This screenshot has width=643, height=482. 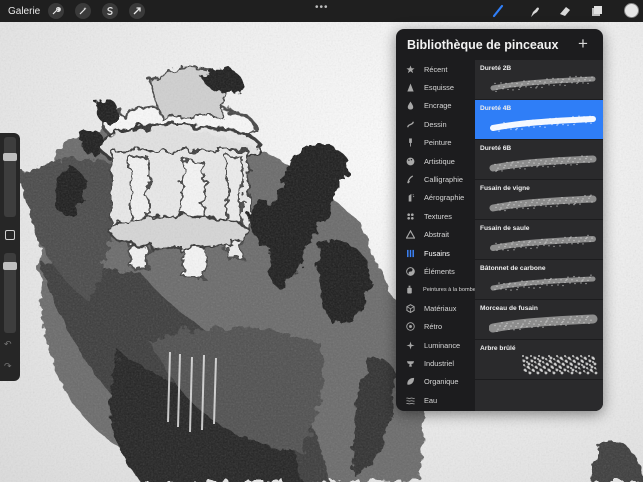 I want to click on texture-icon, so click(x=410, y=216).